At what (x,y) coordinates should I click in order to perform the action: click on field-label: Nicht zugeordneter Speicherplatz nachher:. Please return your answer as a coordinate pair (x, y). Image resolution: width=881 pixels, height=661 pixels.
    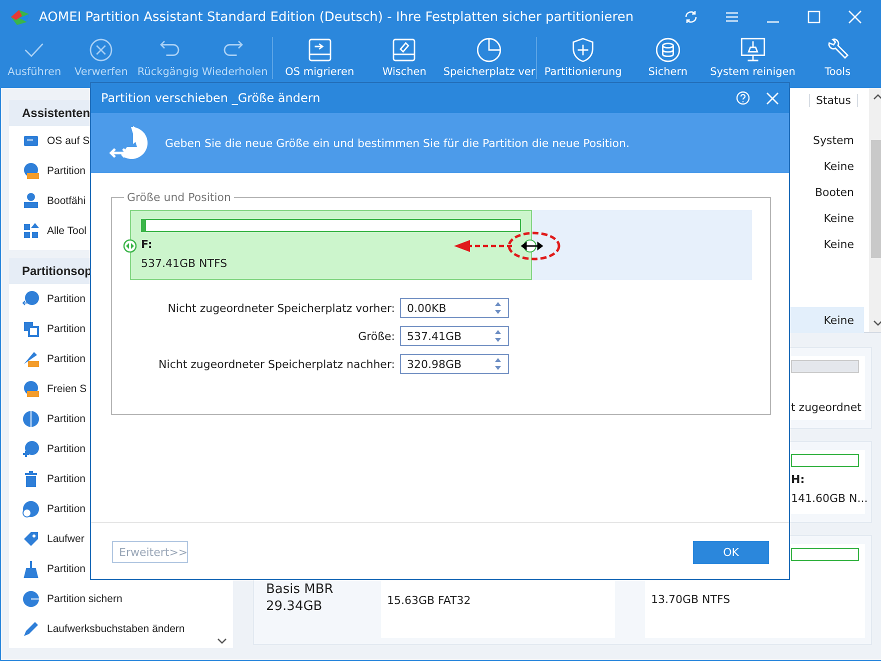
    Looking at the image, I should click on (276, 364).